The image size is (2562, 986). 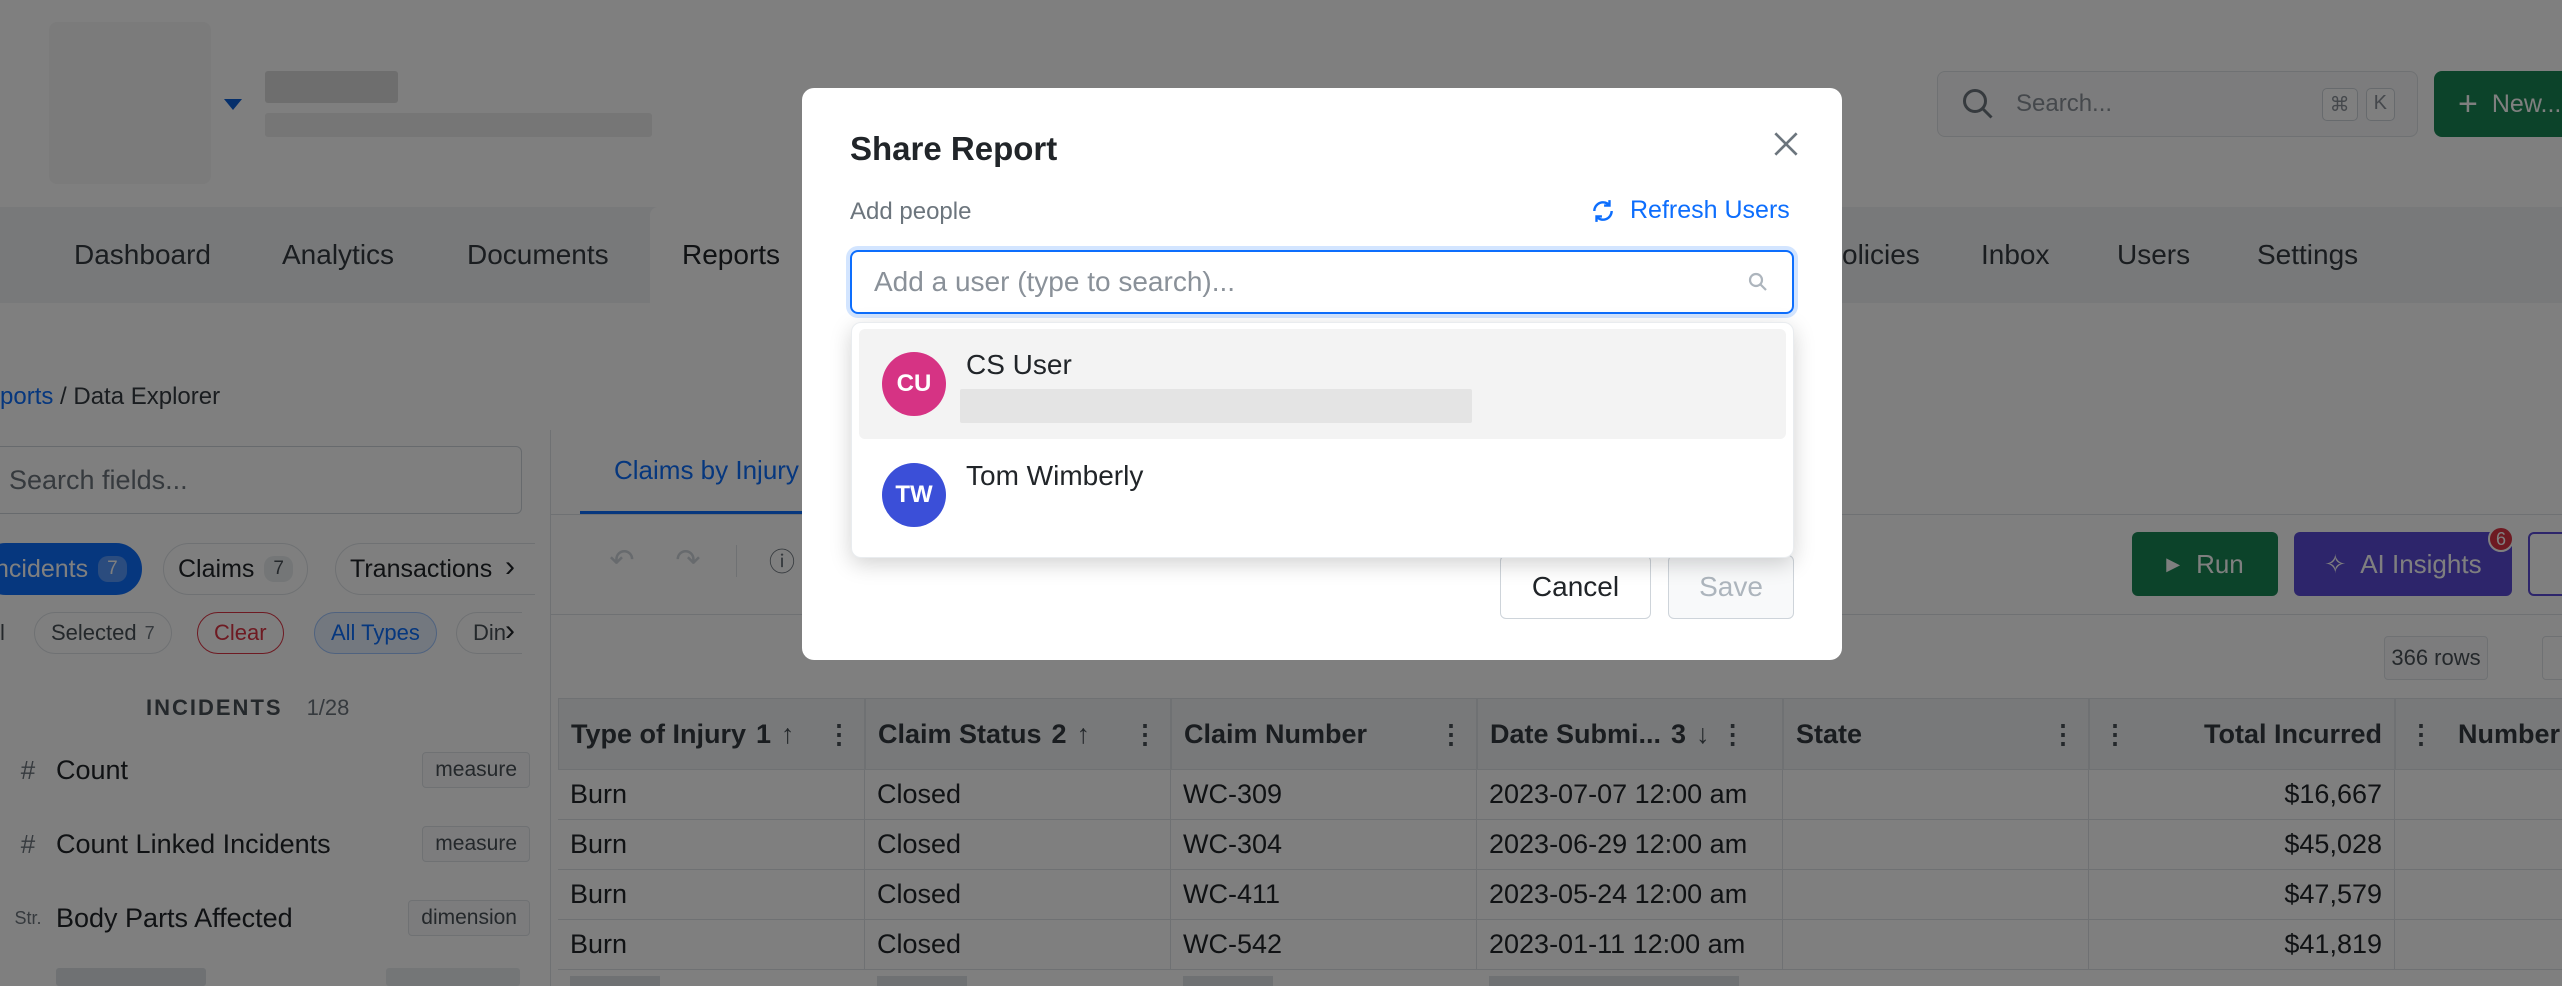 I want to click on avatar: TW, so click(x=914, y=495).